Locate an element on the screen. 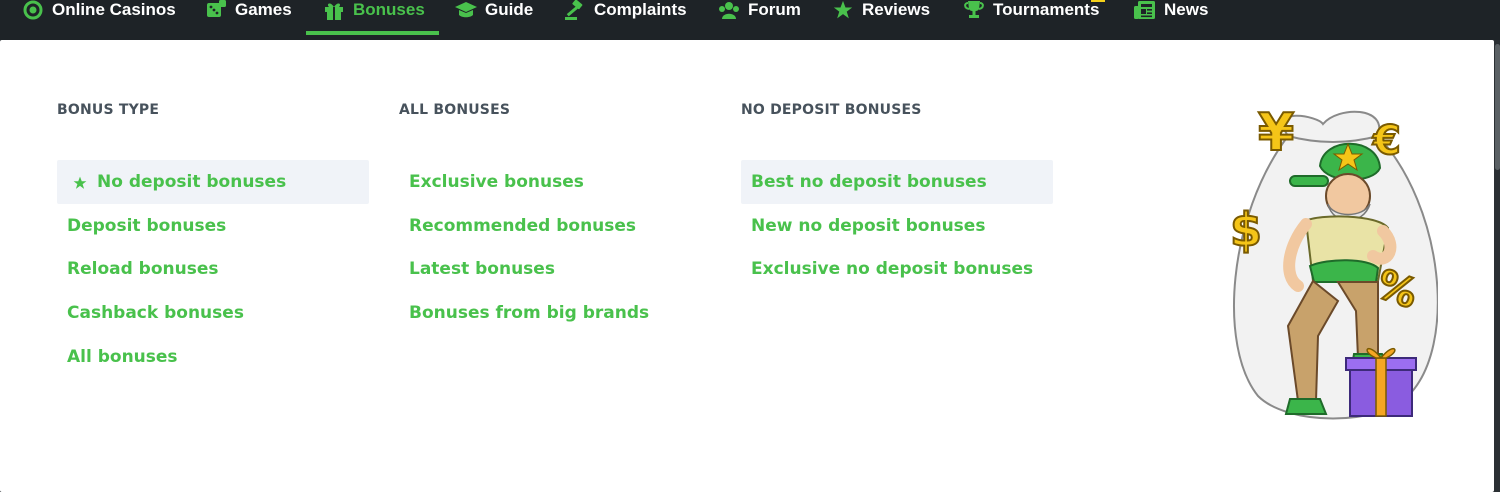 Image resolution: width=1500 pixels, height=492 pixels. link-deposit-bonuses: Deposit bonuses is located at coordinates (213, 226).